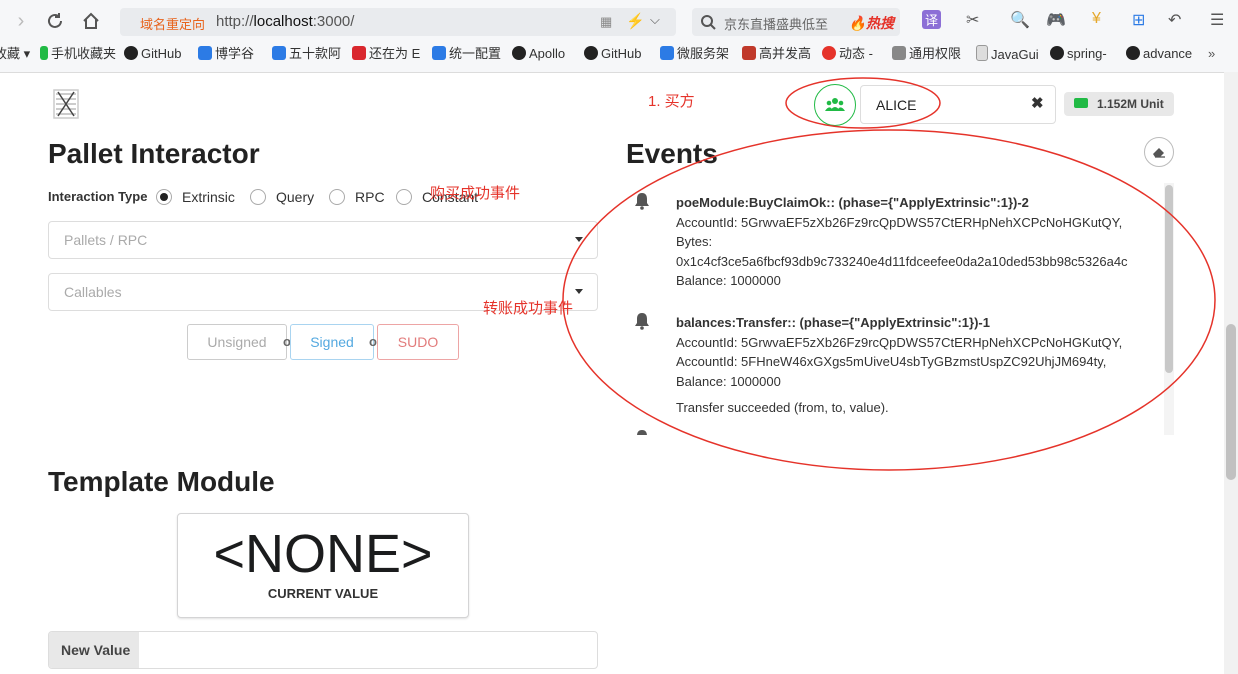 This screenshot has height=674, width=1238. What do you see at coordinates (78, 54) in the screenshot?
I see `bookmark-item: 手机收藏夹` at bounding box center [78, 54].